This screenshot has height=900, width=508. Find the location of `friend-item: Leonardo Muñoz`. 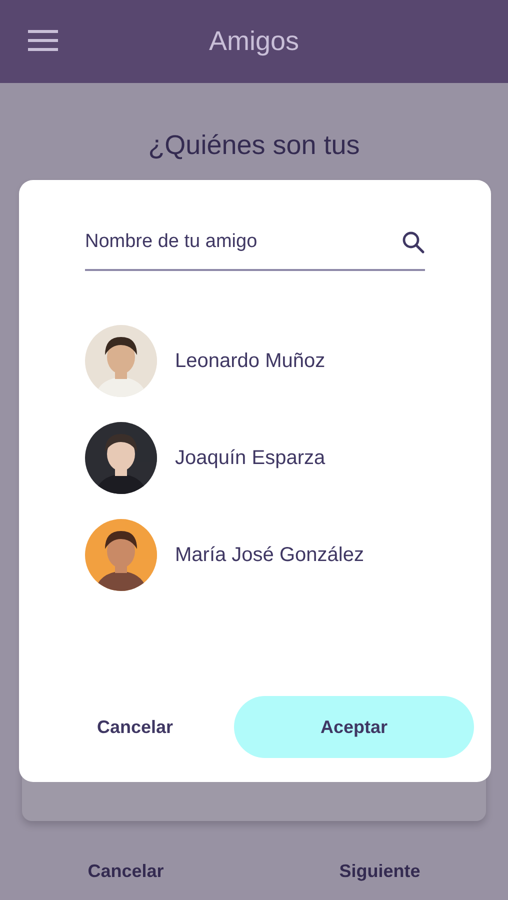

friend-item: Leonardo Muñoz is located at coordinates (255, 361).